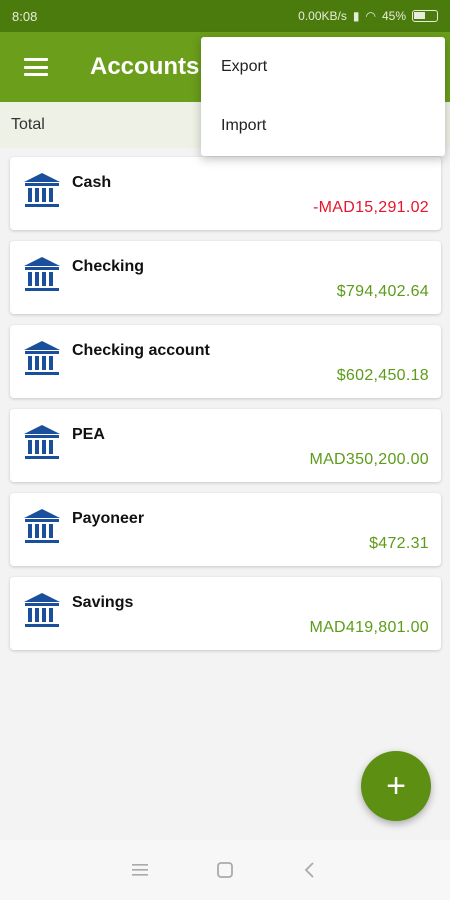 This screenshot has height=900, width=450. I want to click on account-balance: $602,450.18, so click(382, 375).